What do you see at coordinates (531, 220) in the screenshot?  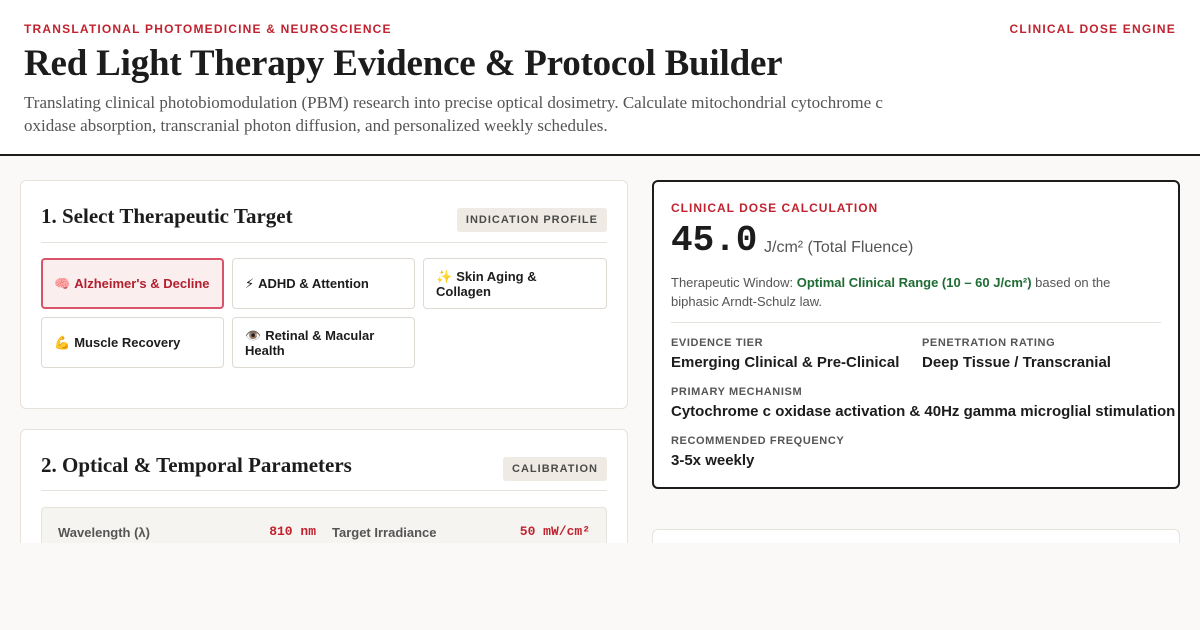 I see `indication-profile-tag: INDICATION PROFILE` at bounding box center [531, 220].